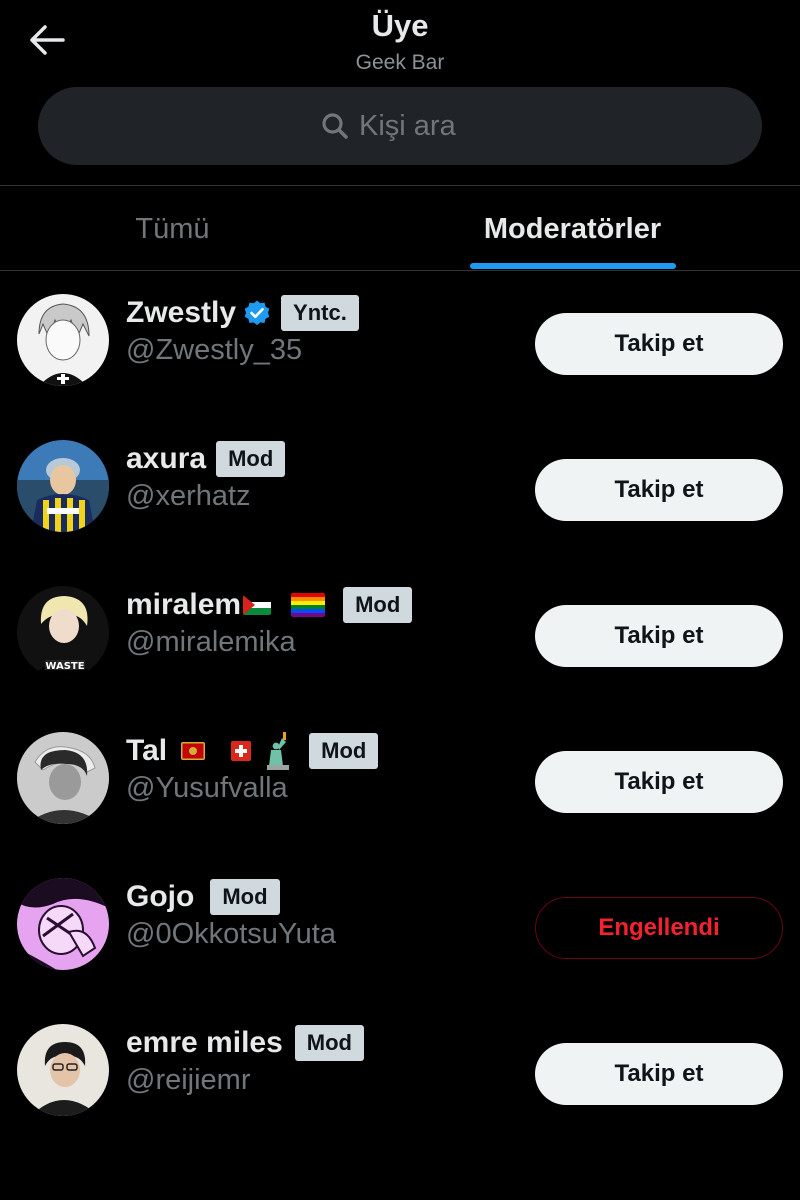 This screenshot has height=1200, width=800. What do you see at coordinates (572, 229) in the screenshot?
I see `tab-moderators: Moderatörler` at bounding box center [572, 229].